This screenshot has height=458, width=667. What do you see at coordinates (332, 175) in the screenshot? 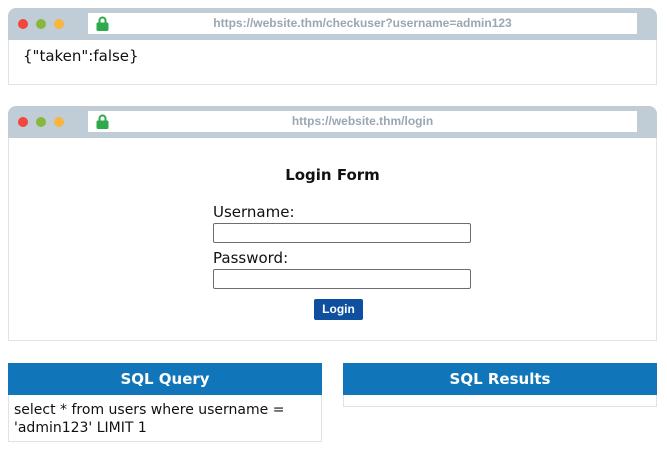
I see `form-title: Login Form` at bounding box center [332, 175].